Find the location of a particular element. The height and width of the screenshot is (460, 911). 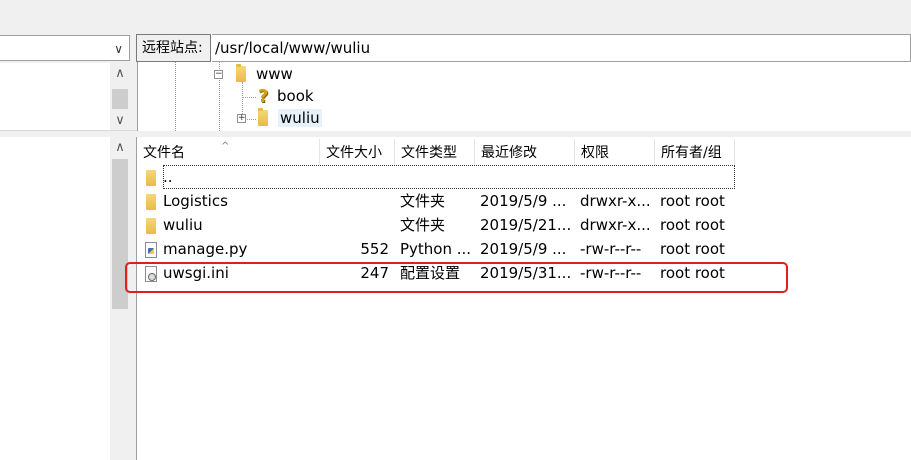

file-name: manage.py is located at coordinates (205, 249).